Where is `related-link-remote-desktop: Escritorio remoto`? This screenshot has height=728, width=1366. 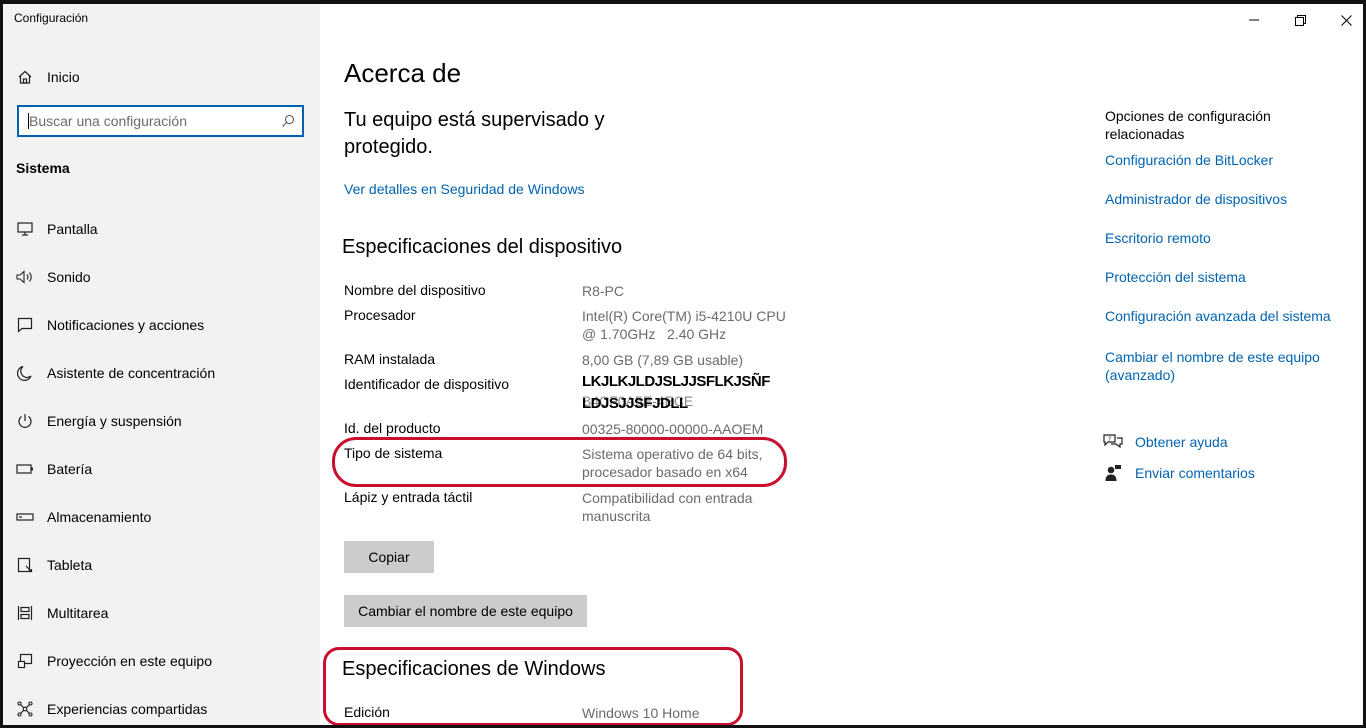
related-link-remote-desktop: Escritorio remoto is located at coordinates (1225, 238).